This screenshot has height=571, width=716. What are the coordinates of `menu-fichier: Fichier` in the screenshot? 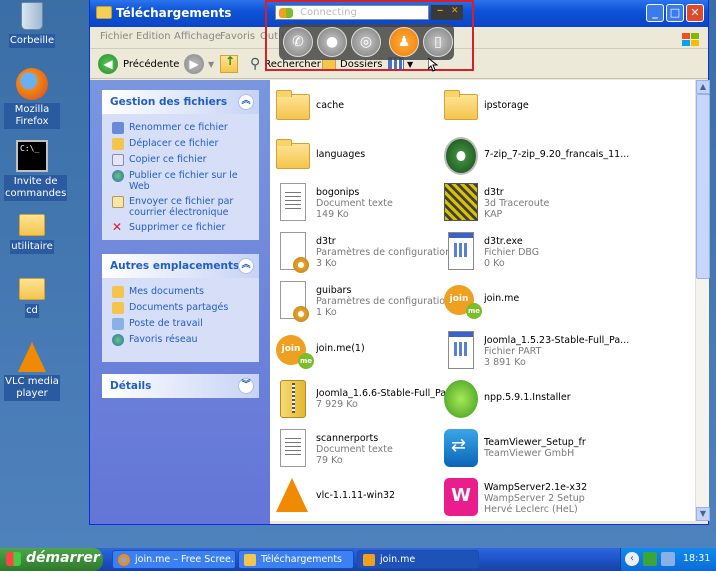 It's located at (116, 36).